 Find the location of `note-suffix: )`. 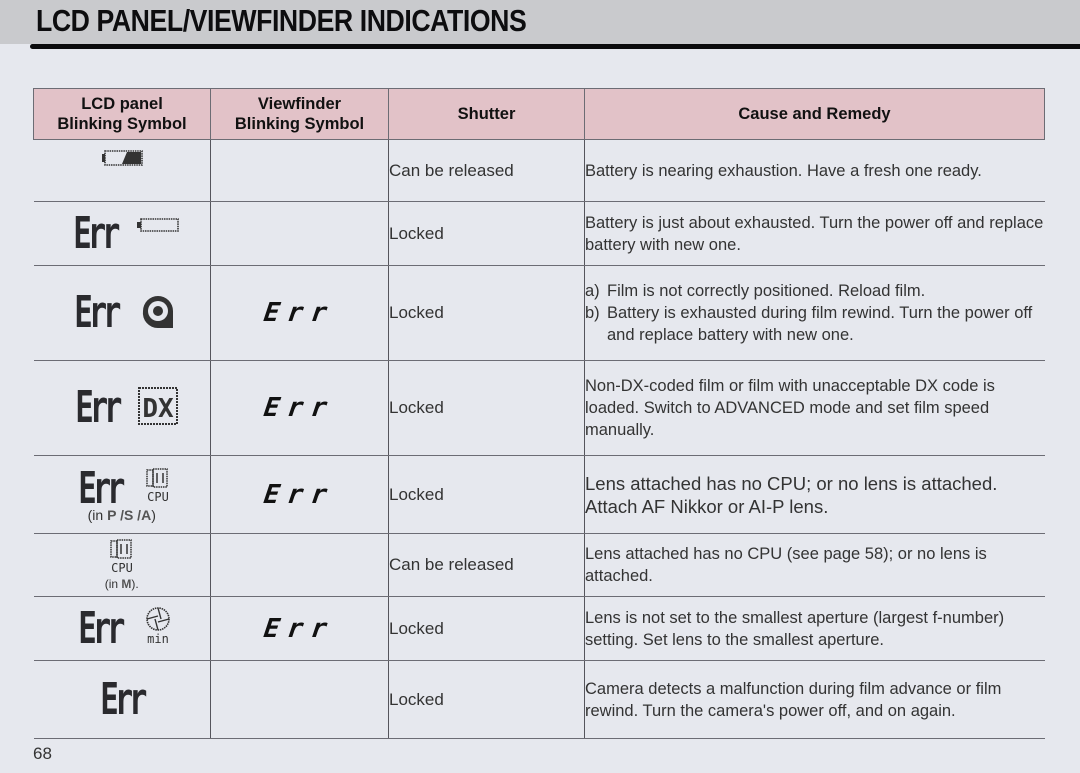

note-suffix: ) is located at coordinates (153, 514).